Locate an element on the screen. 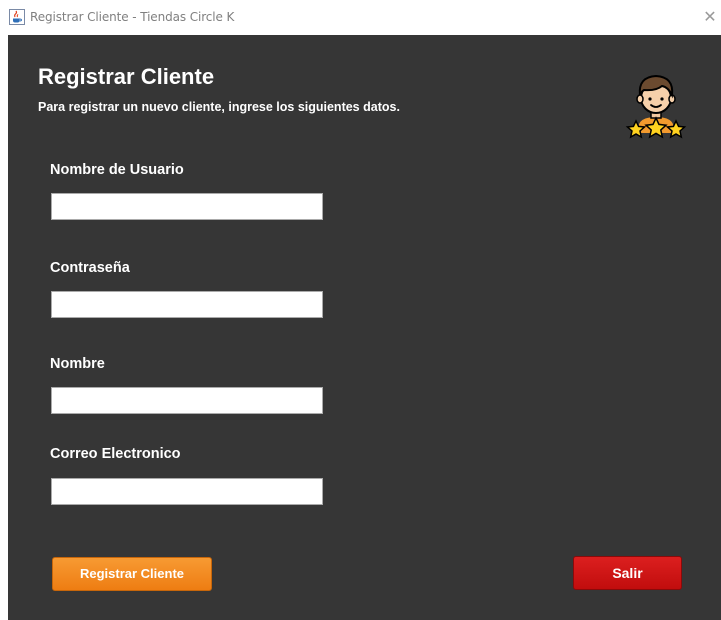 Image resolution: width=721 pixels, height=620 pixels. window-title: Registrar Cliente - Tiendas Circle K is located at coordinates (132, 17).